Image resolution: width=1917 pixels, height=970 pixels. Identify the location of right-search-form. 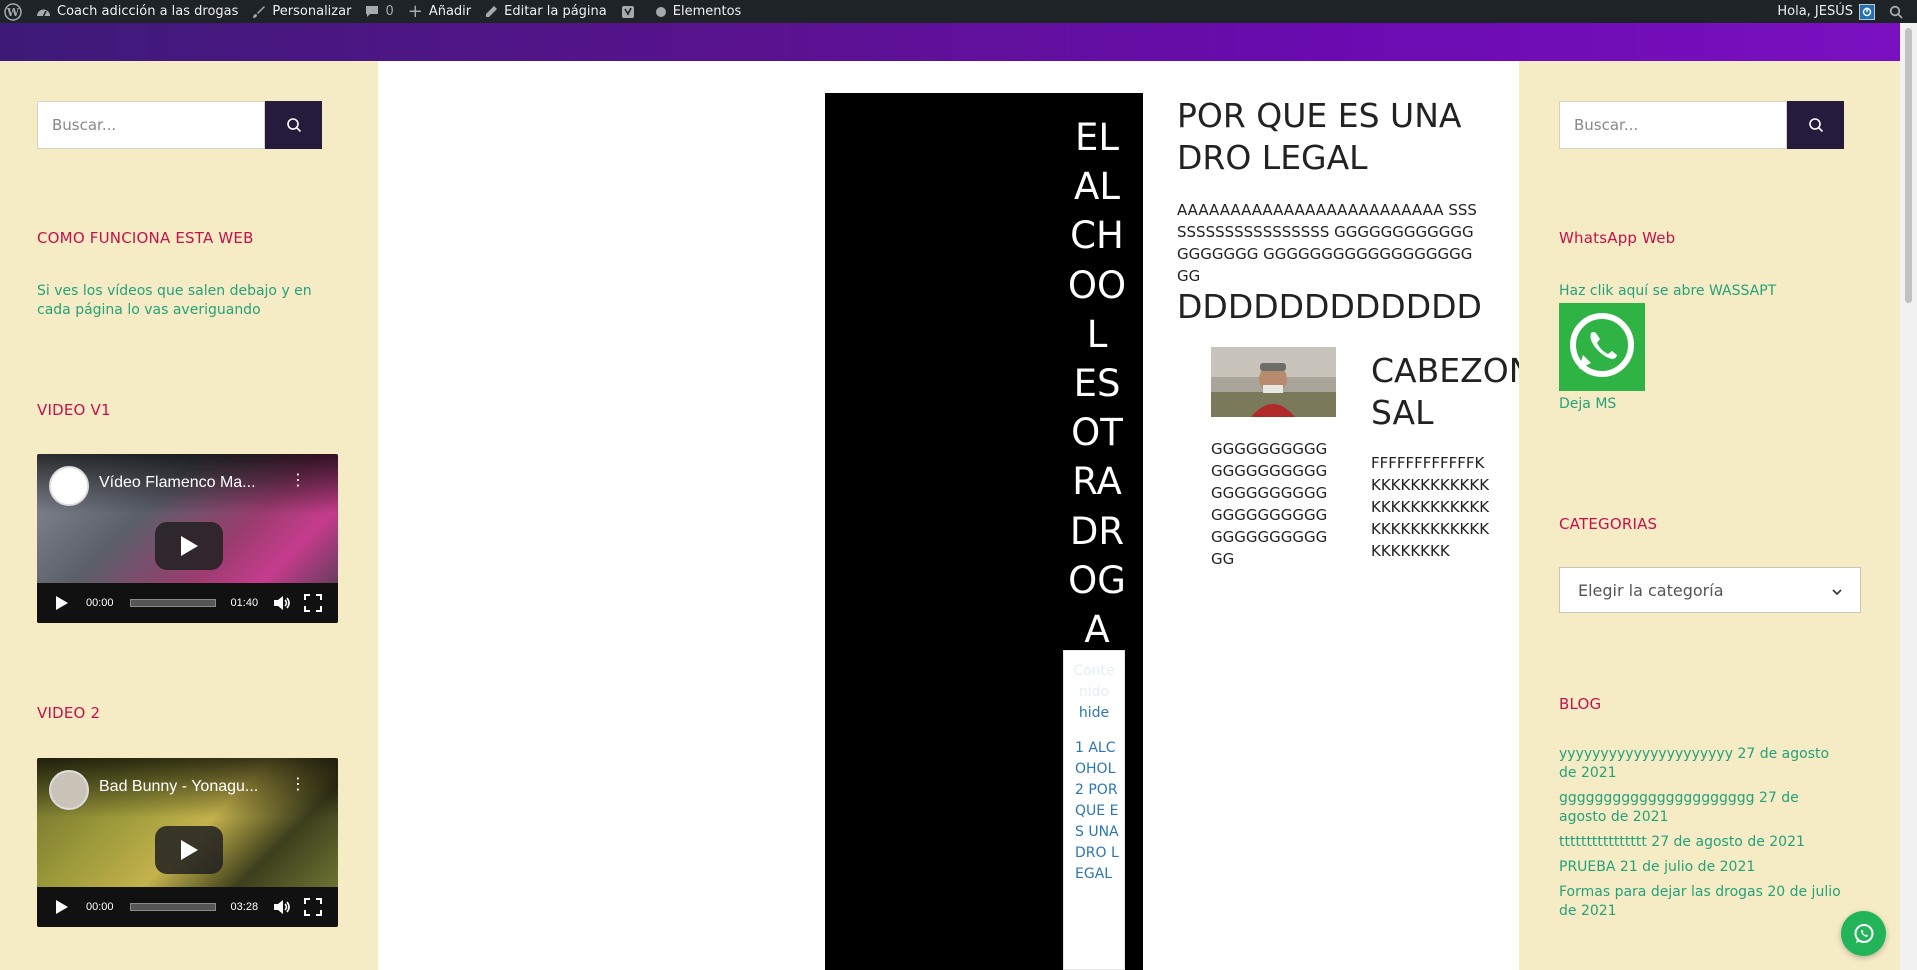
(1701, 125).